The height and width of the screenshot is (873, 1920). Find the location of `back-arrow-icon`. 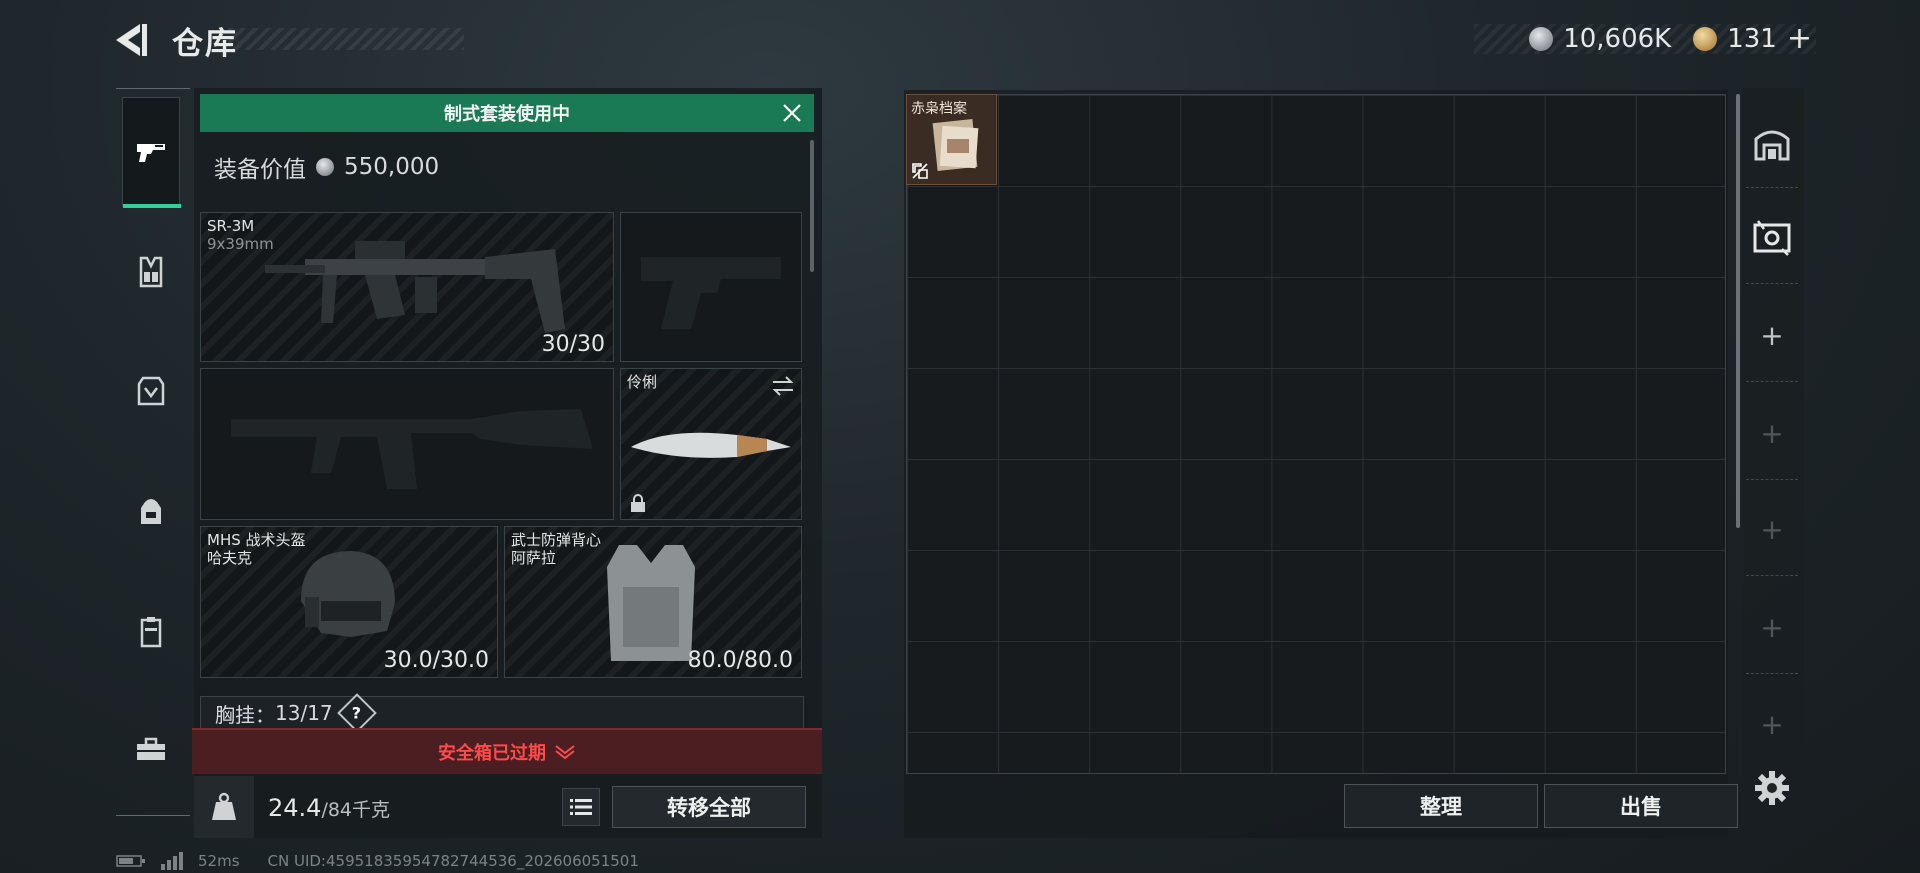

back-arrow-icon is located at coordinates (131, 40).